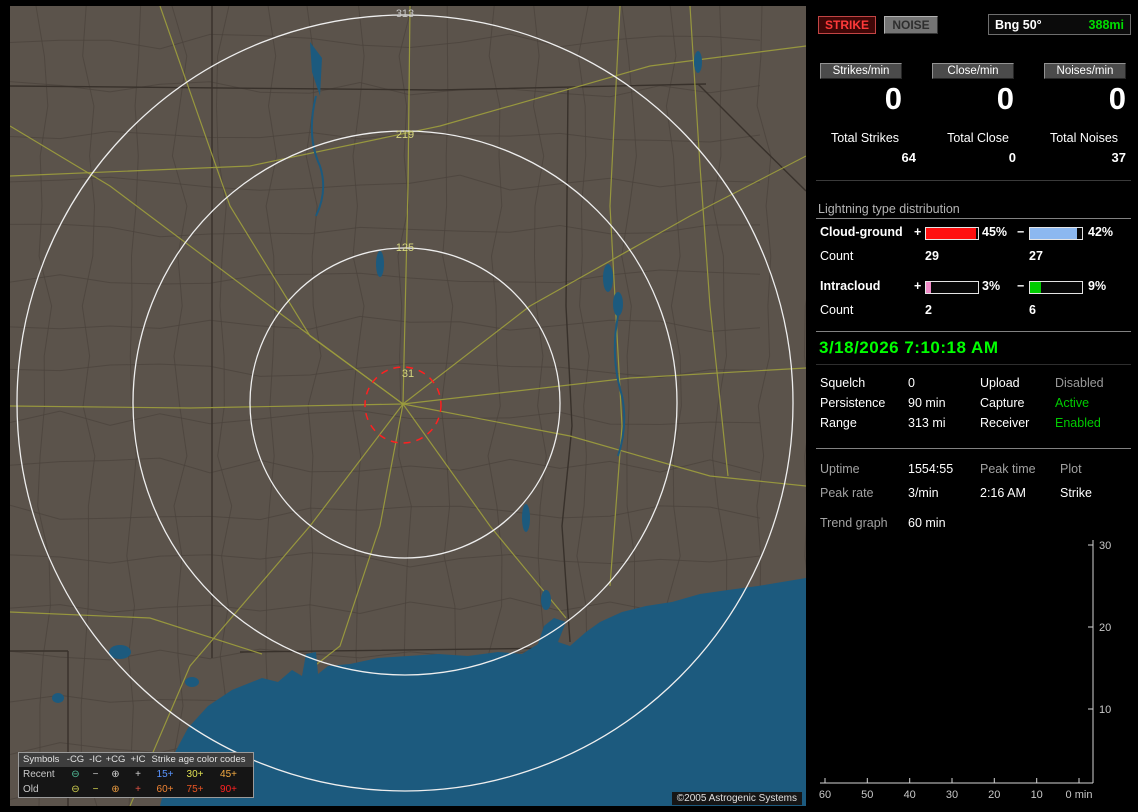 This screenshot has height=812, width=1138. What do you see at coordinates (1000, 383) in the screenshot?
I see `upload-label: Upload` at bounding box center [1000, 383].